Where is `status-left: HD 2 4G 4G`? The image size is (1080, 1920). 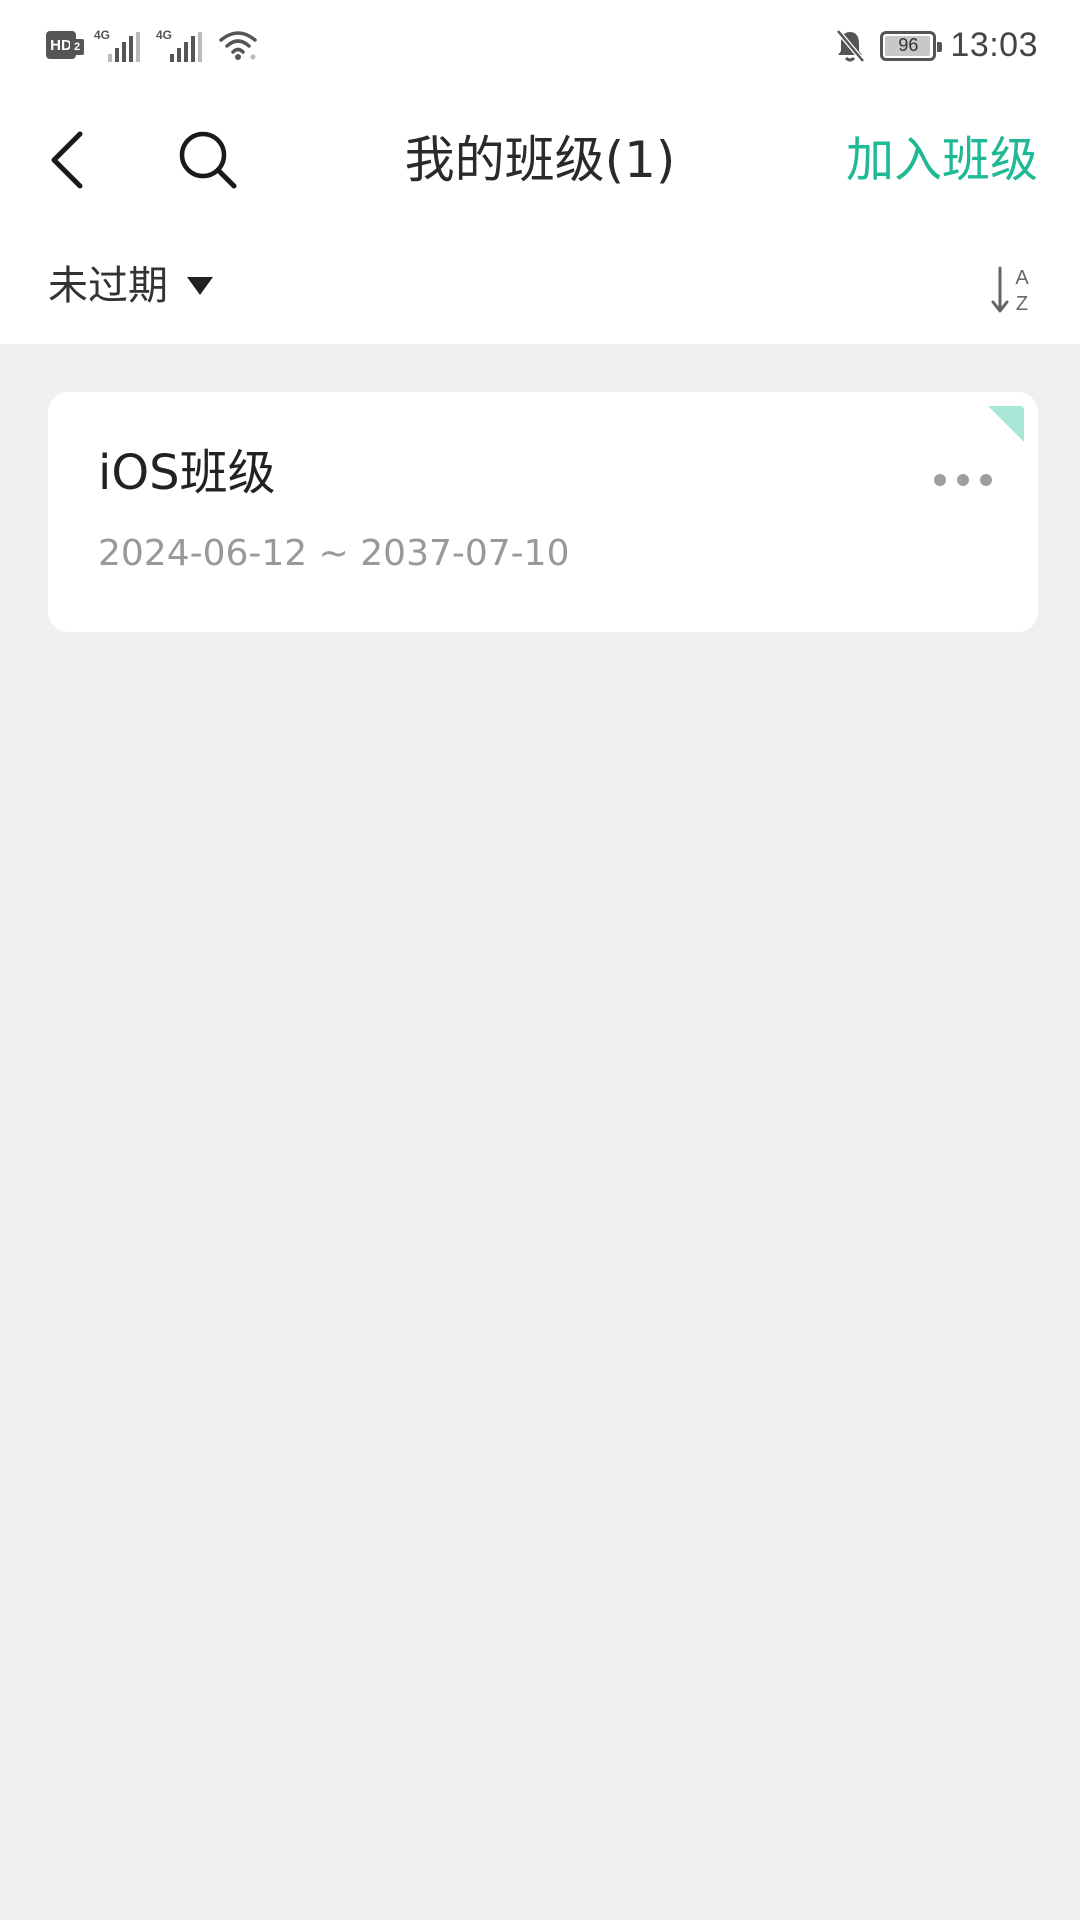 status-left: HD 2 4G 4G is located at coordinates (152, 45).